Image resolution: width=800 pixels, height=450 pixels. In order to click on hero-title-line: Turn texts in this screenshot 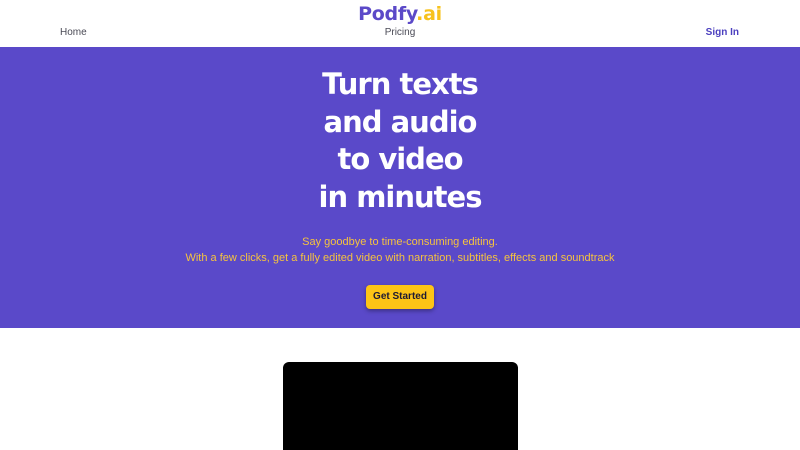, I will do `click(400, 84)`.